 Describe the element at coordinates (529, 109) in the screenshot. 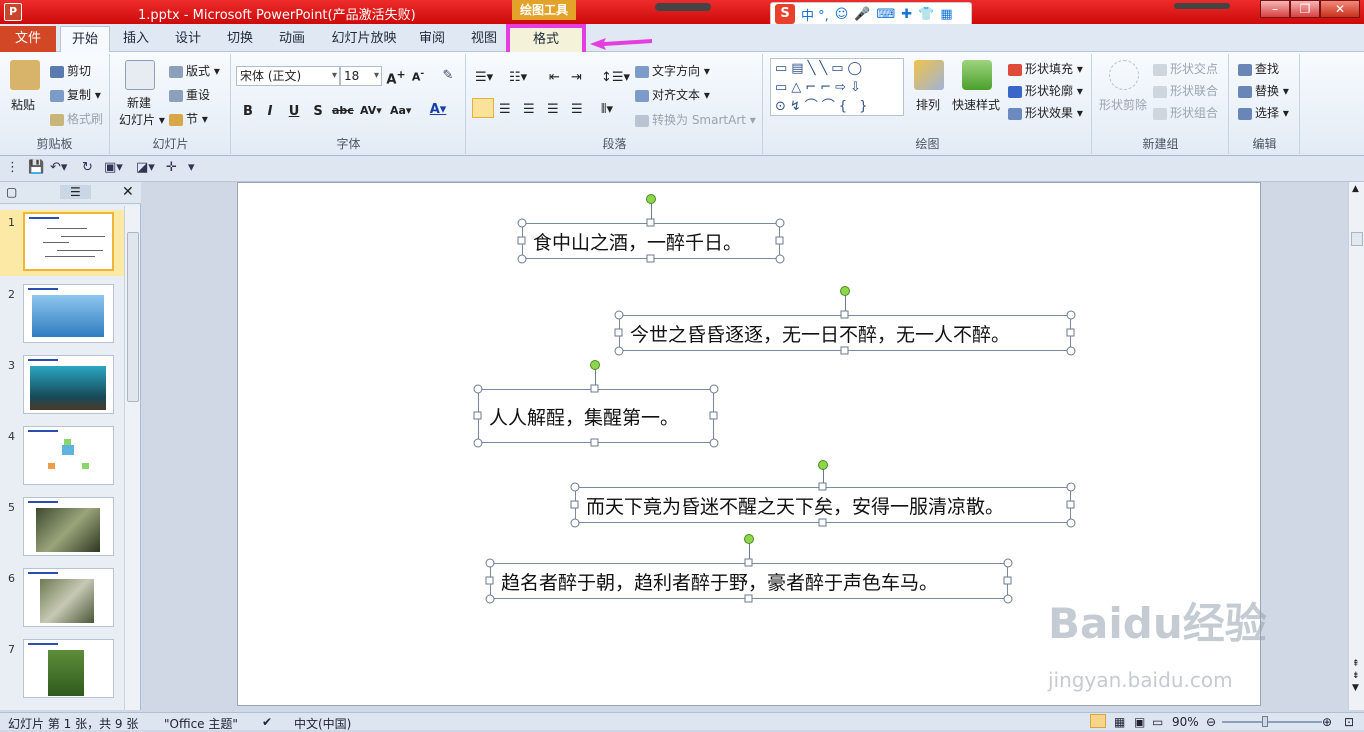

I see `align-right-button: ☰` at that location.